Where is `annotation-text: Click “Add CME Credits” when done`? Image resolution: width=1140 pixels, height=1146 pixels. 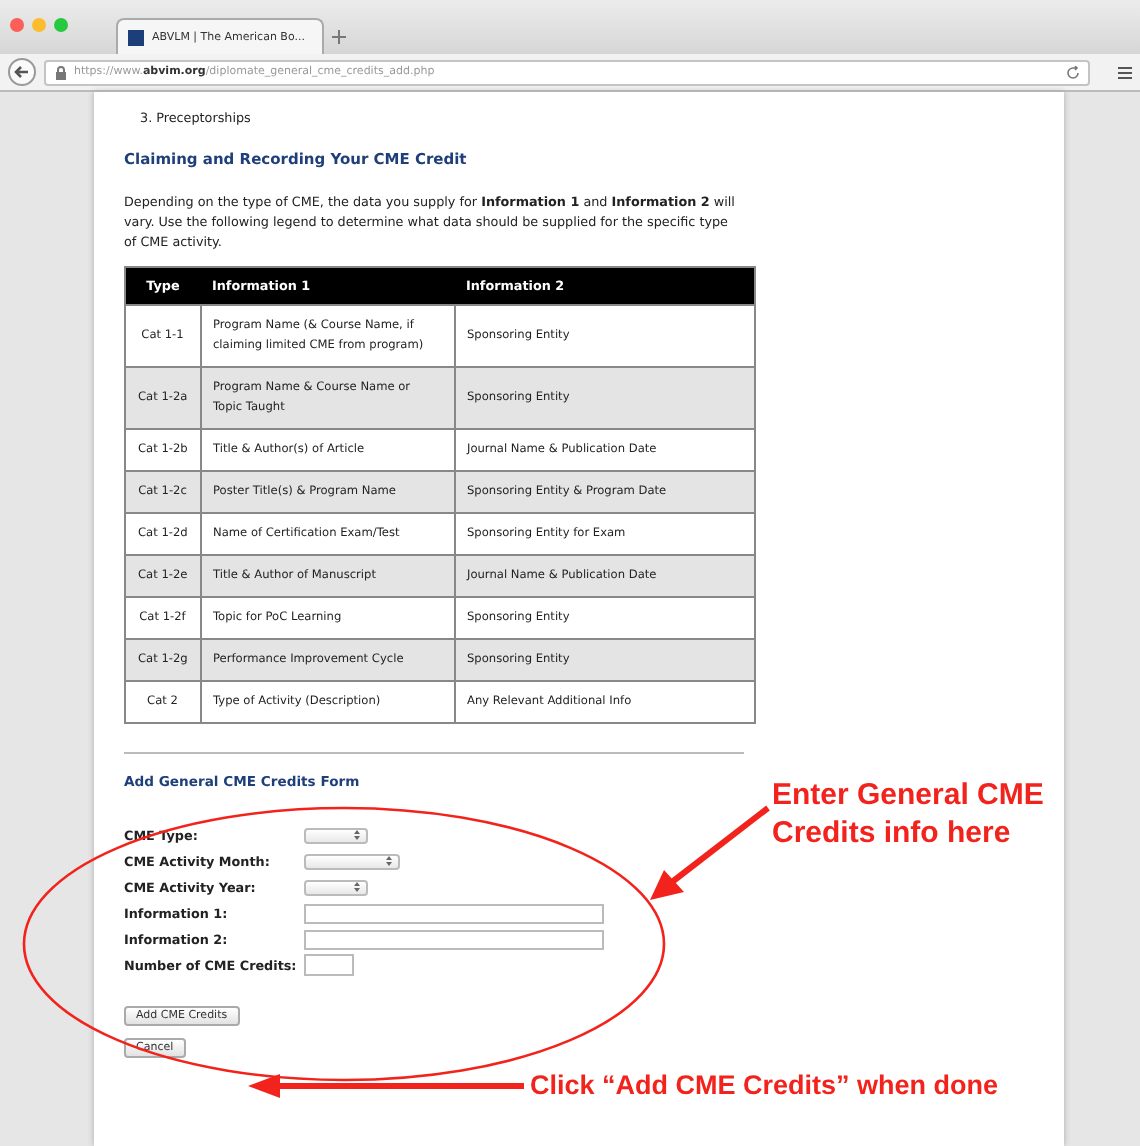
annotation-text: Click “Add CME Credits” when done is located at coordinates (764, 1085).